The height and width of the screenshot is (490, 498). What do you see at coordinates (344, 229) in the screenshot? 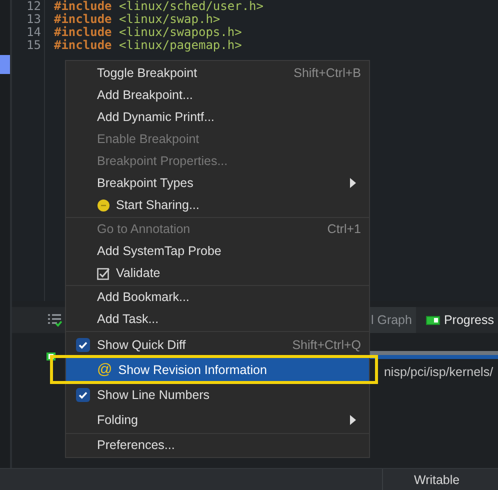
I see `shortcut-label: Ctrl+1` at bounding box center [344, 229].